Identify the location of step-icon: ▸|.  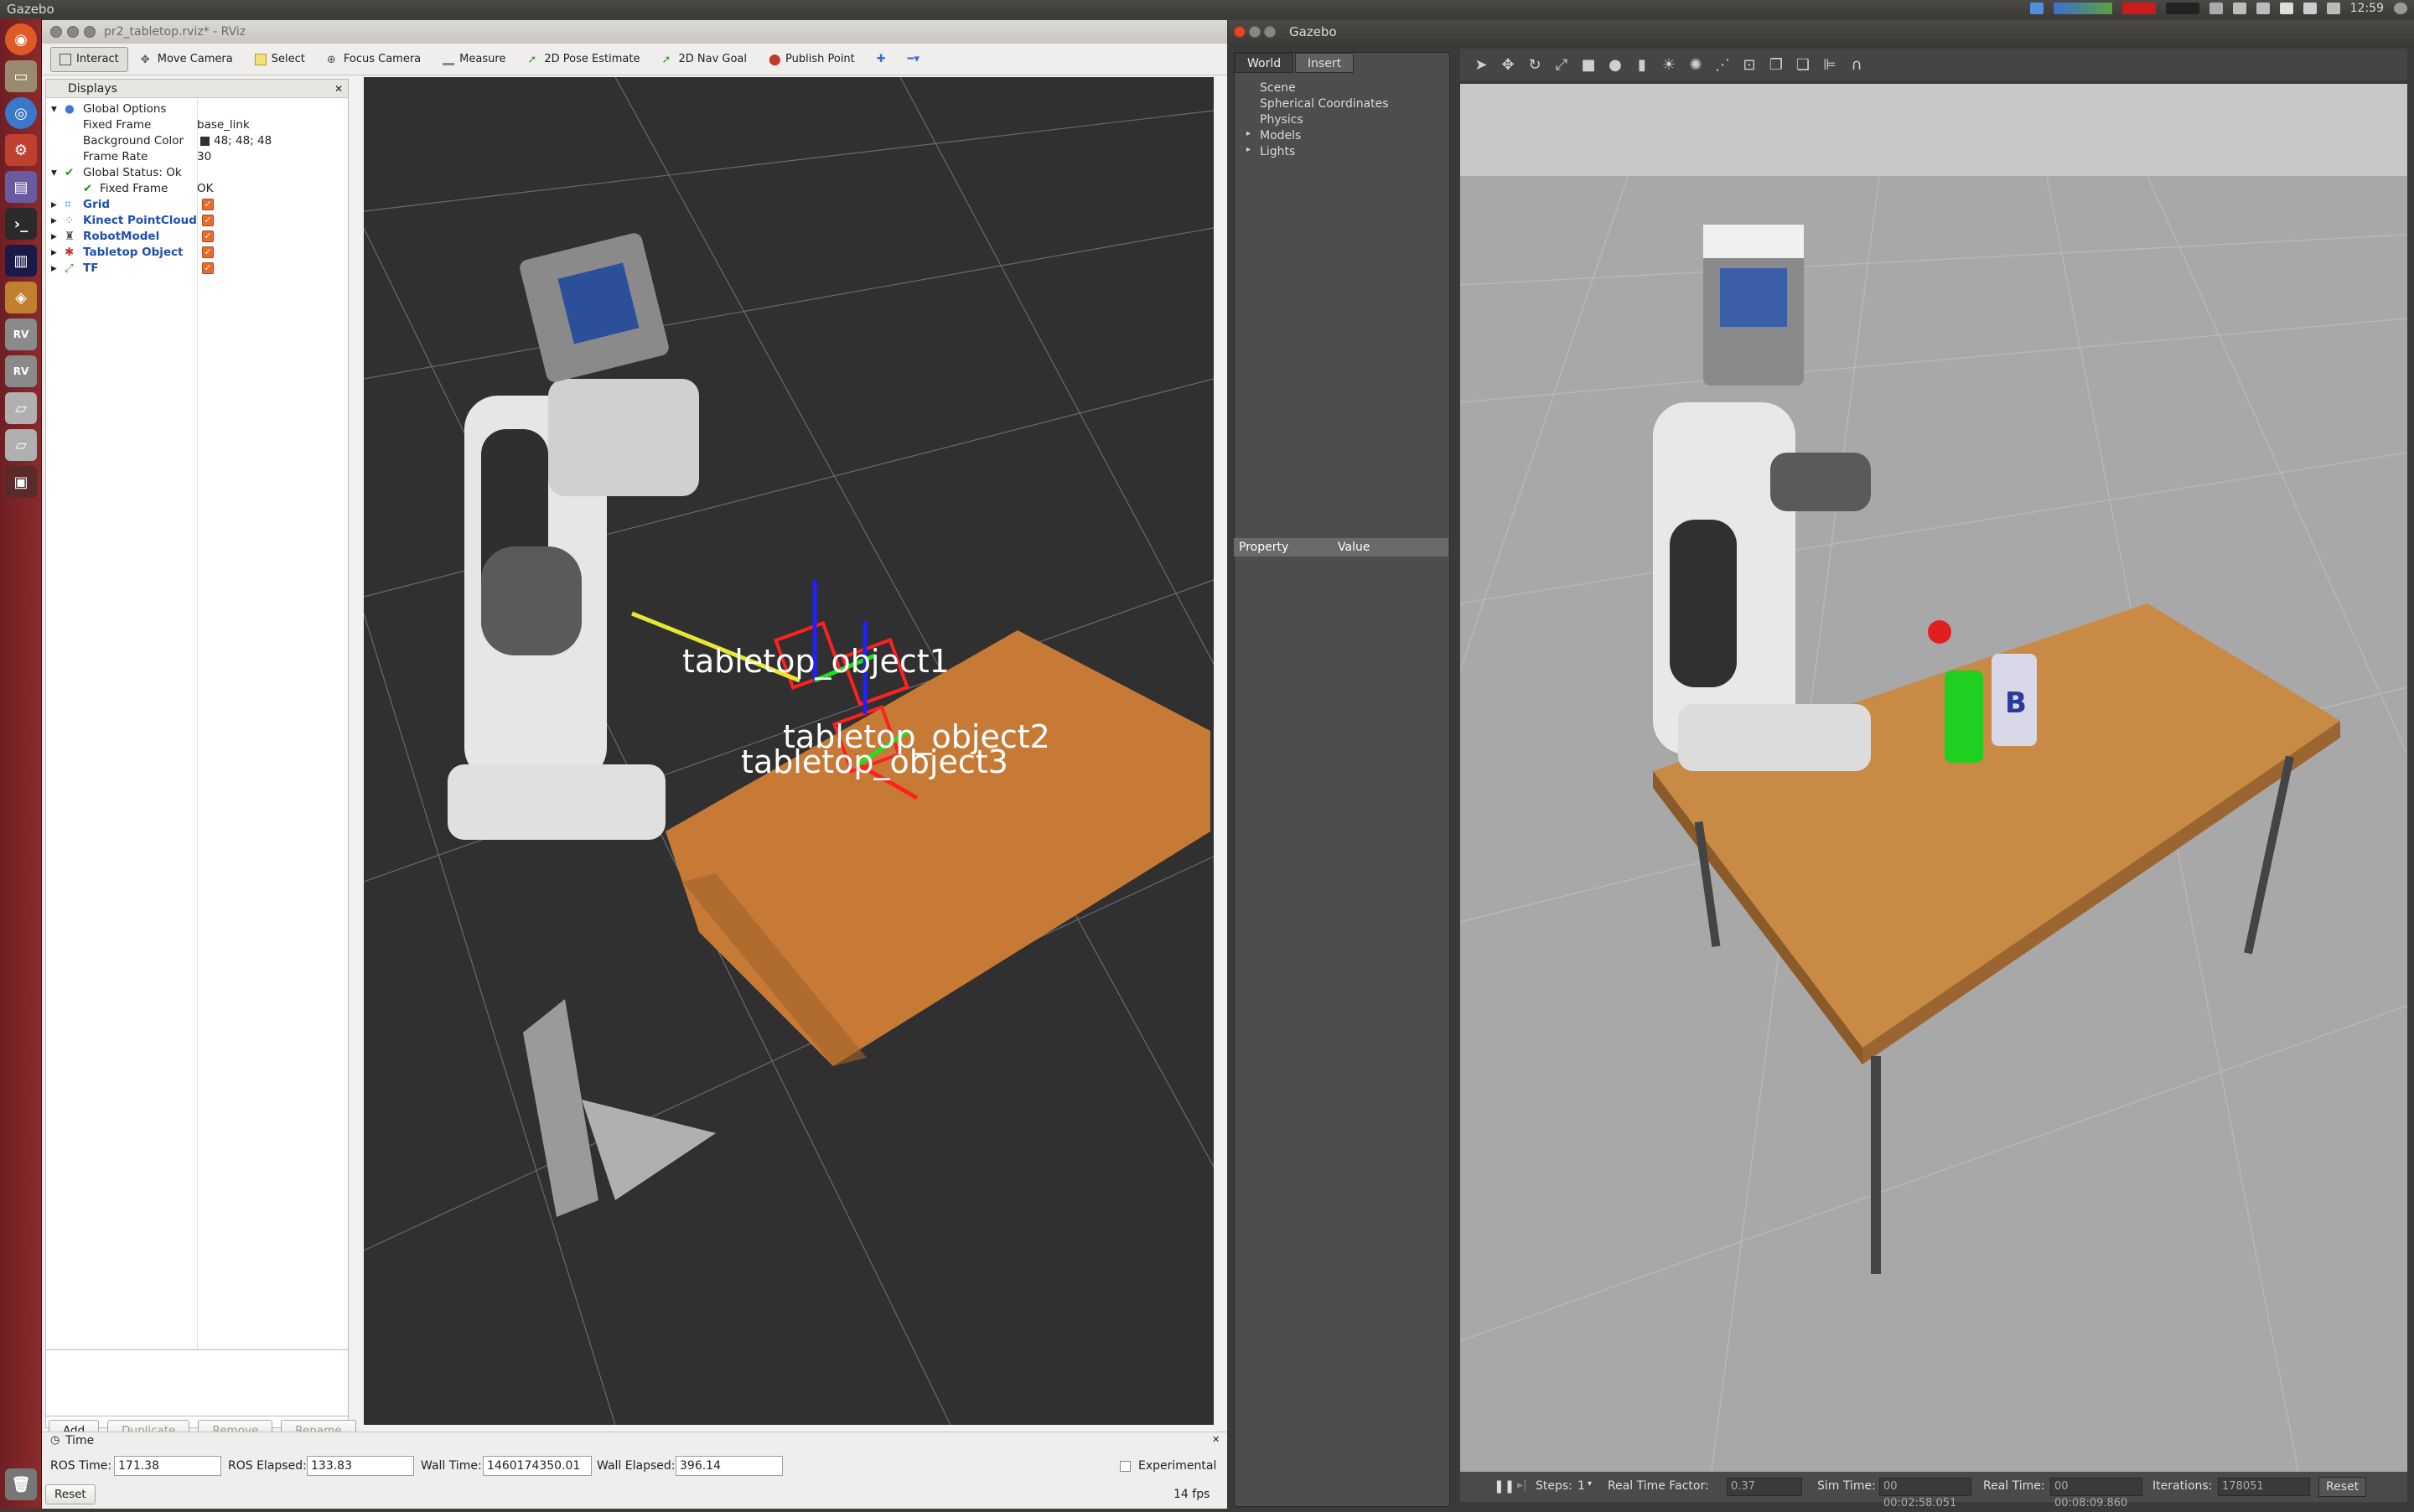
(1522, 1485).